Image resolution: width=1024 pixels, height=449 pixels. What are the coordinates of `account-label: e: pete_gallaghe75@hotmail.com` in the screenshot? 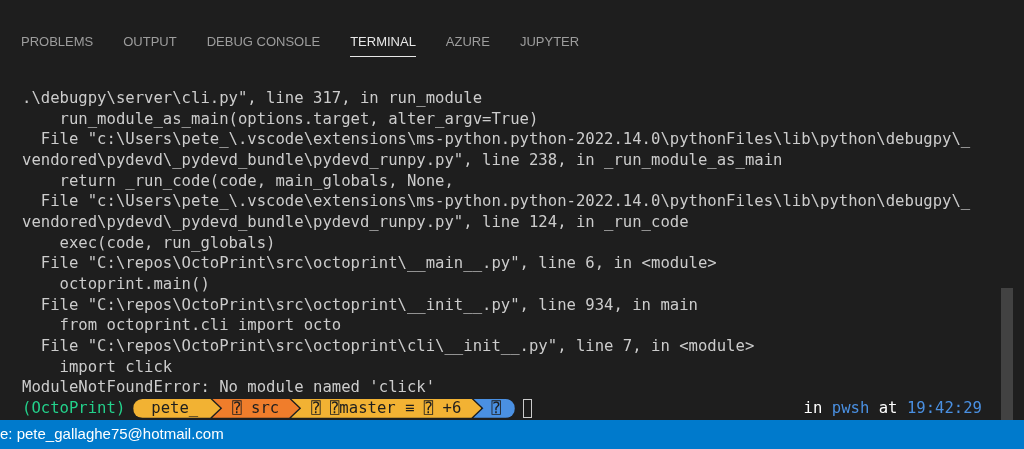 It's located at (112, 434).